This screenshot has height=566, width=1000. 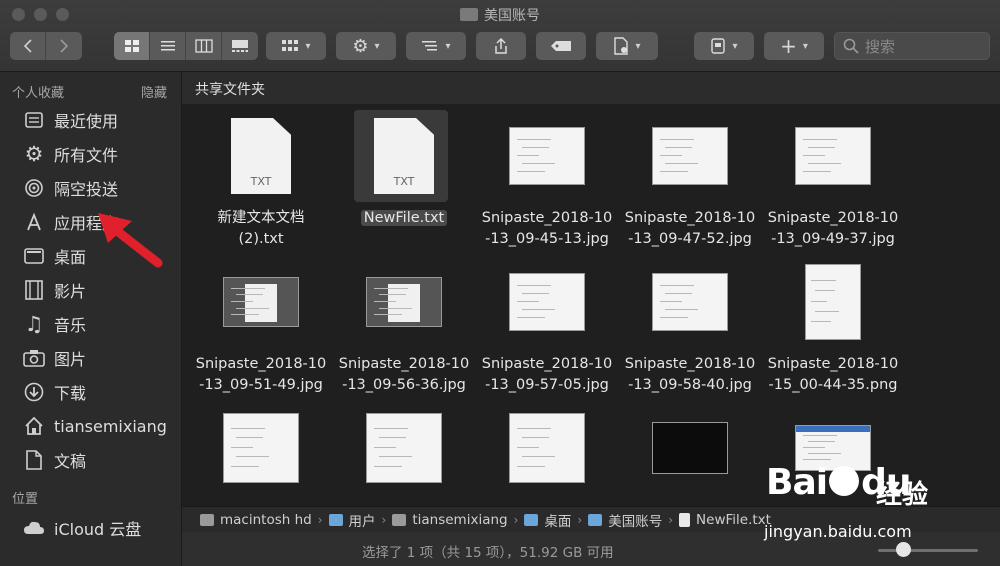 I want to click on file-name: Snipaste_2018-10 -15_00-44-35.png, so click(x=833, y=375).